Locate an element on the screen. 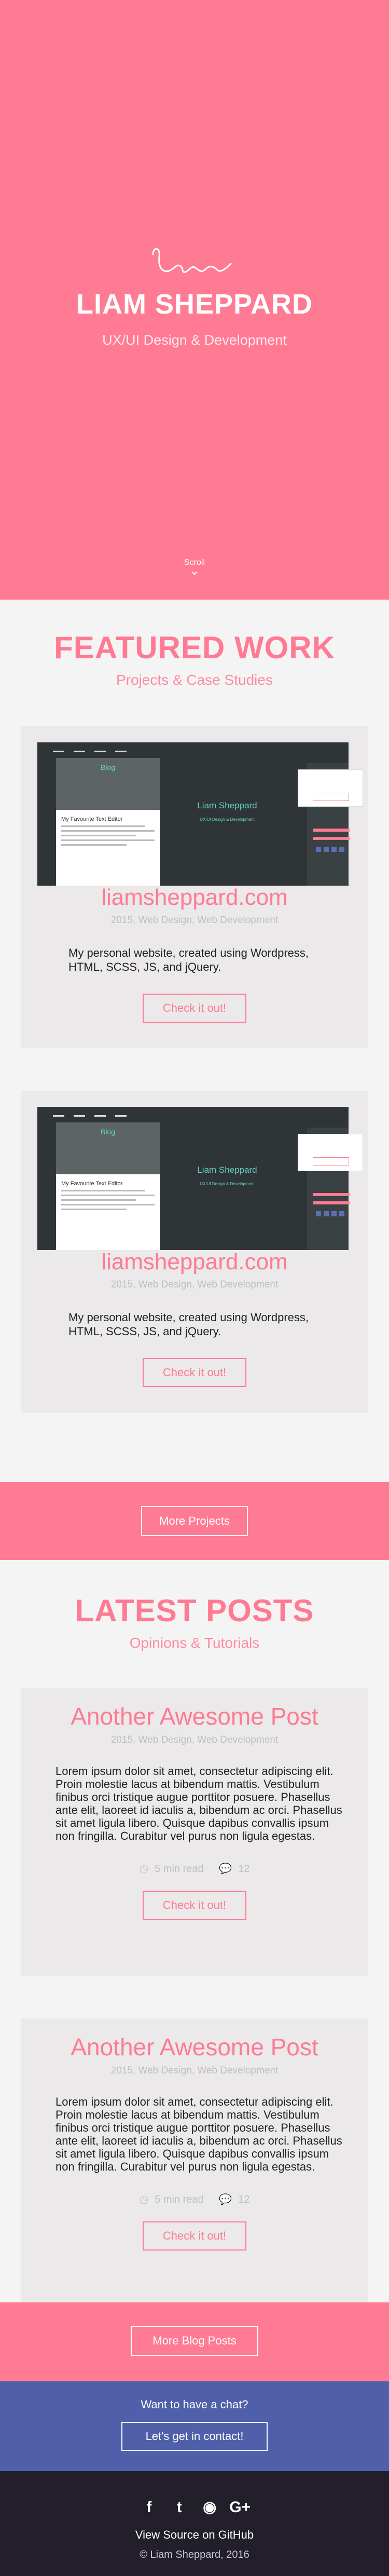 This screenshot has width=389, height=2576. featured-title: FEATURED WORK is located at coordinates (195, 647).